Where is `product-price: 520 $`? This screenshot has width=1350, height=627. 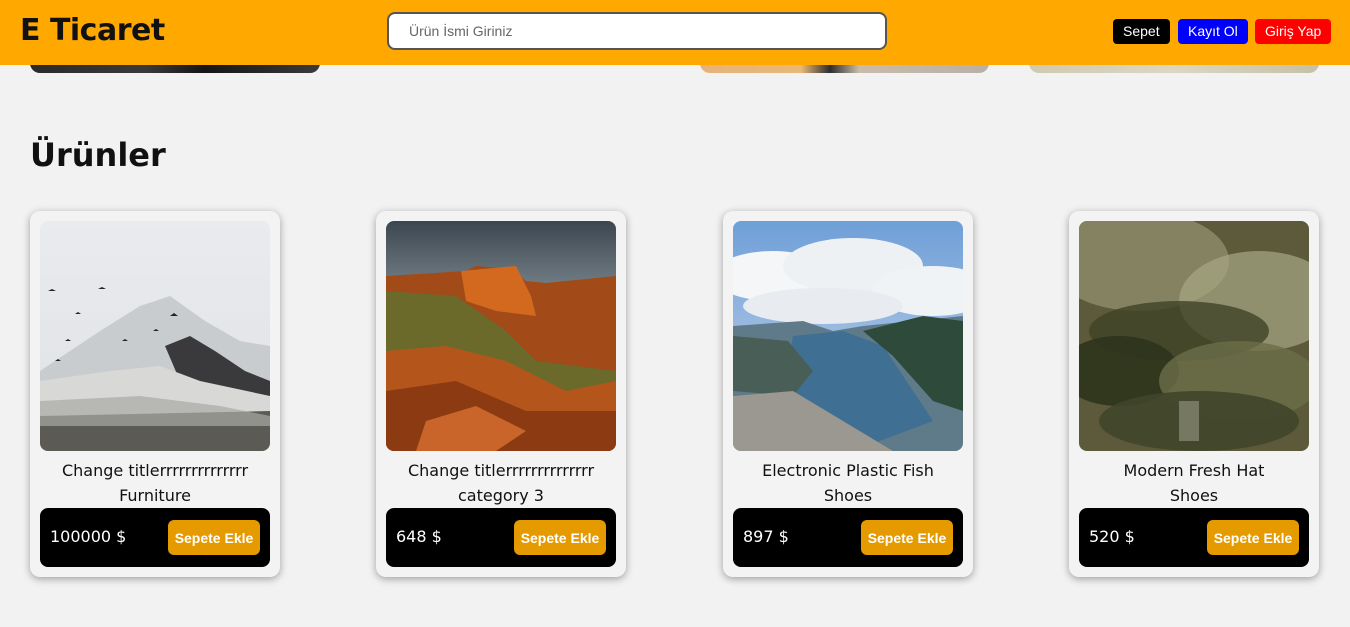
product-price: 520 $ is located at coordinates (1112, 536).